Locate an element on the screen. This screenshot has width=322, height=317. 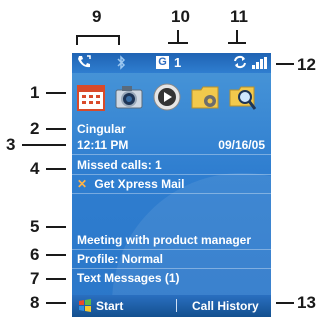
calendar-icon is located at coordinates (91, 97).